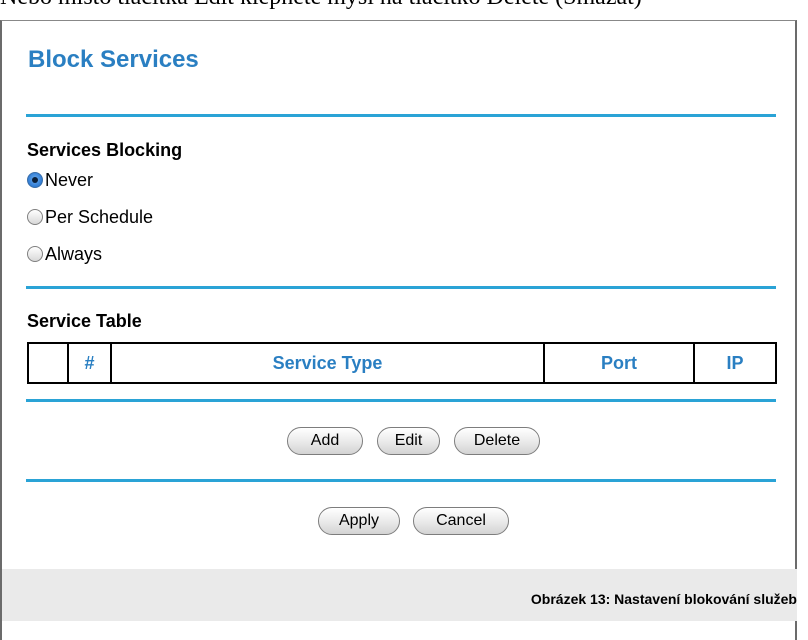  I want to click on service-table-label: Service Table, so click(84, 321).